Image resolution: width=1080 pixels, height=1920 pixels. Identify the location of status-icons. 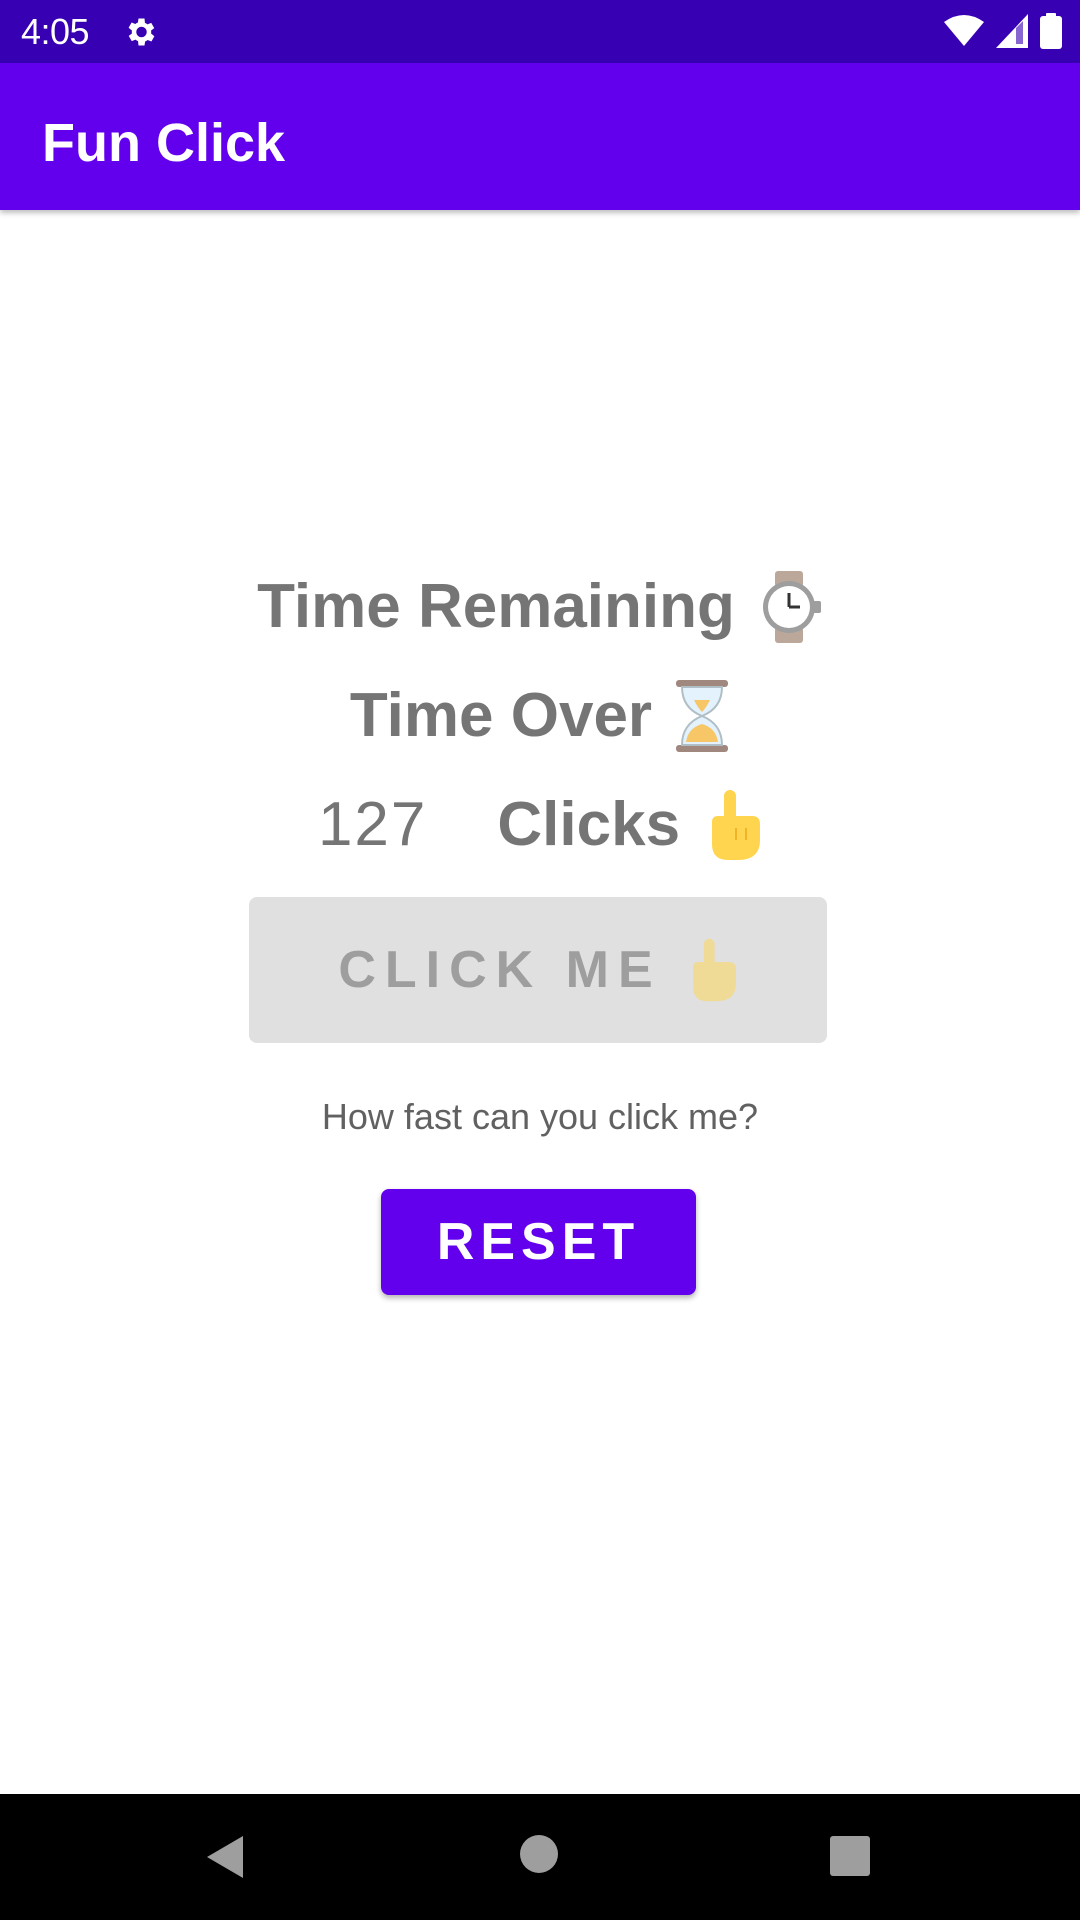
(1003, 31).